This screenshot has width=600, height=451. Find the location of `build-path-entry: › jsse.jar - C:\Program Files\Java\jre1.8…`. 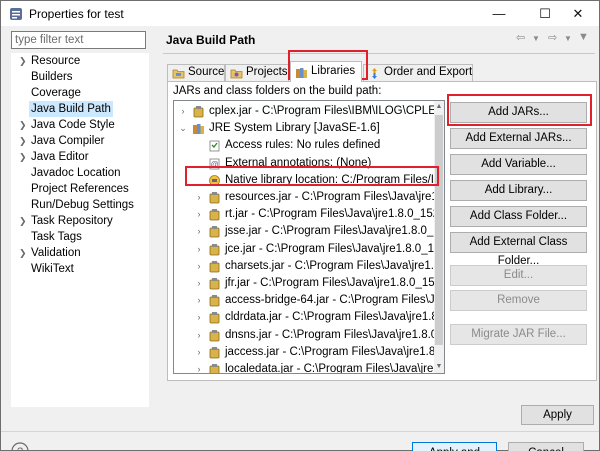

build-path-entry: › jsse.jar - C:\Program Files\Java\jre1.8… is located at coordinates (309, 231).